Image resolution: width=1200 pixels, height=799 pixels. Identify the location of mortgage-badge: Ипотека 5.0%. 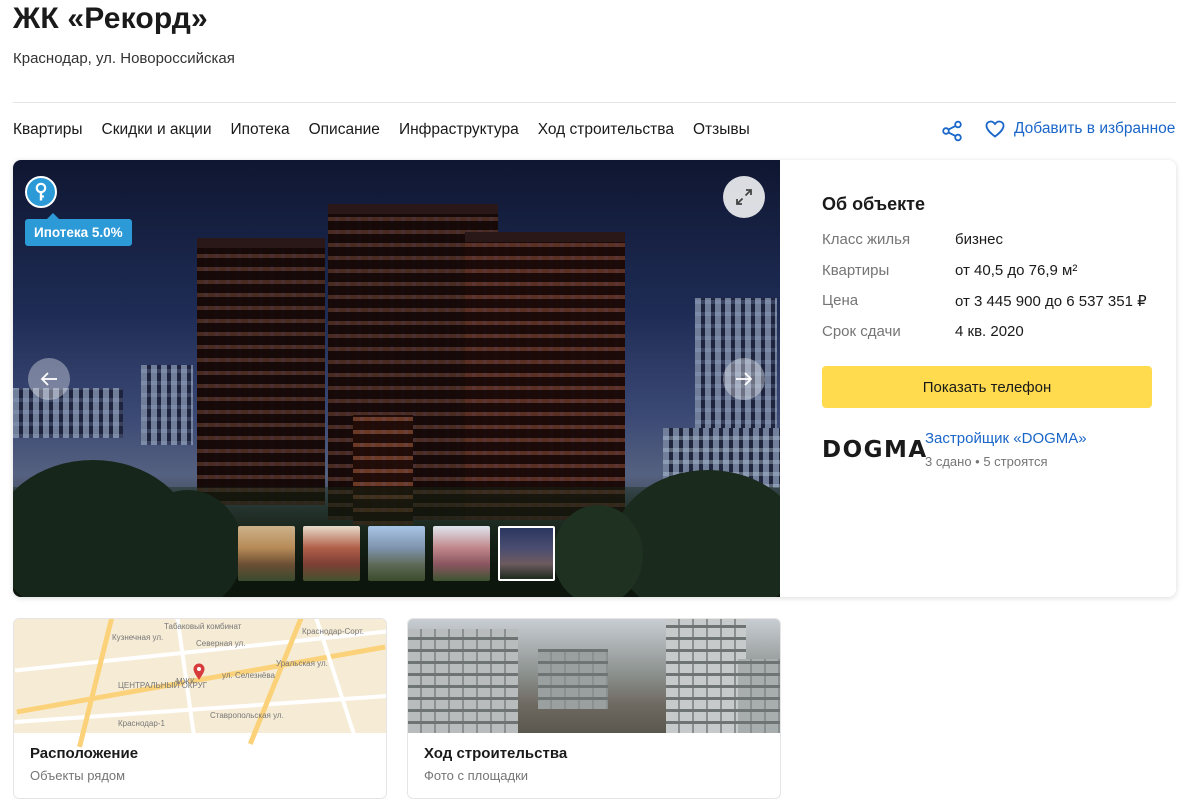
(78, 229).